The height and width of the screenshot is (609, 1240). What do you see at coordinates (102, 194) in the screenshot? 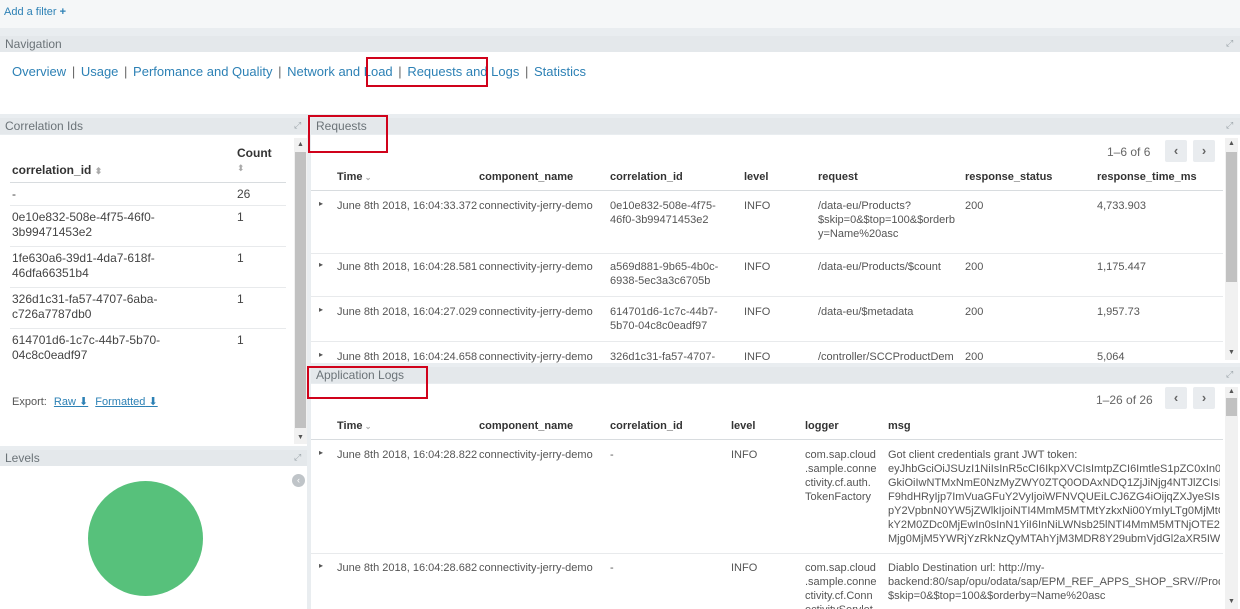
I see `table-row: -` at bounding box center [102, 194].